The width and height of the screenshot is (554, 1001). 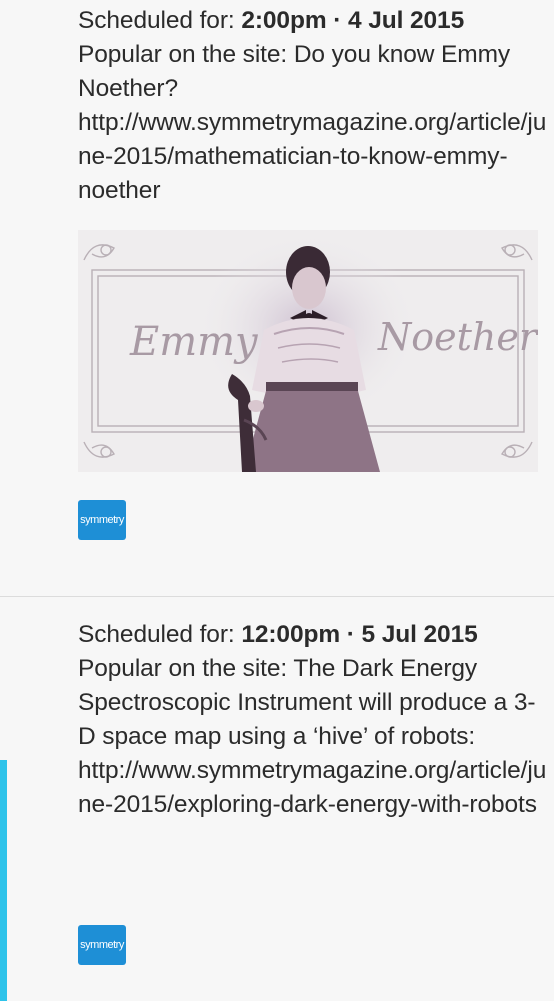 I want to click on account-avatar-1: symmetry, so click(x=102, y=520).